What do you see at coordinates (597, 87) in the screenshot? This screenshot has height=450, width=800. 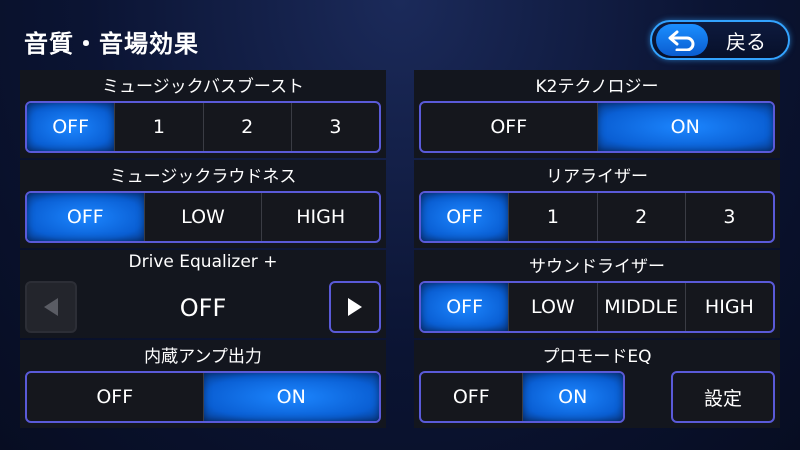 I see `k2-technology-label: K2テクノロジー` at bounding box center [597, 87].